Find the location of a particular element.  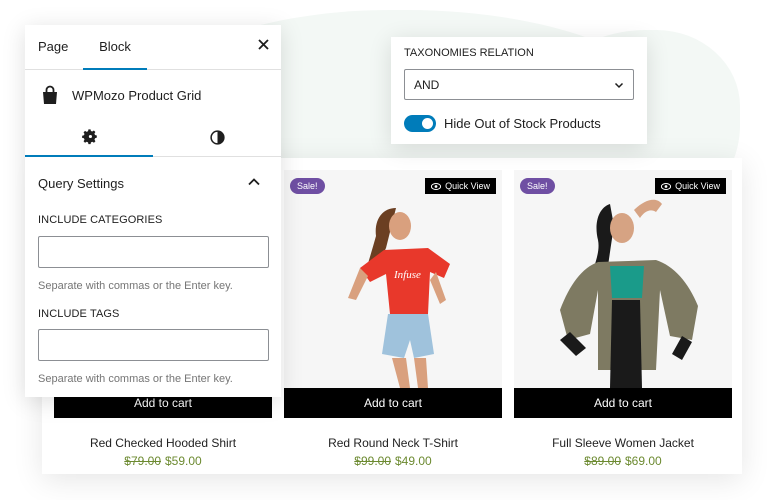

taxonomies-relation-select: AND is located at coordinates (519, 84).